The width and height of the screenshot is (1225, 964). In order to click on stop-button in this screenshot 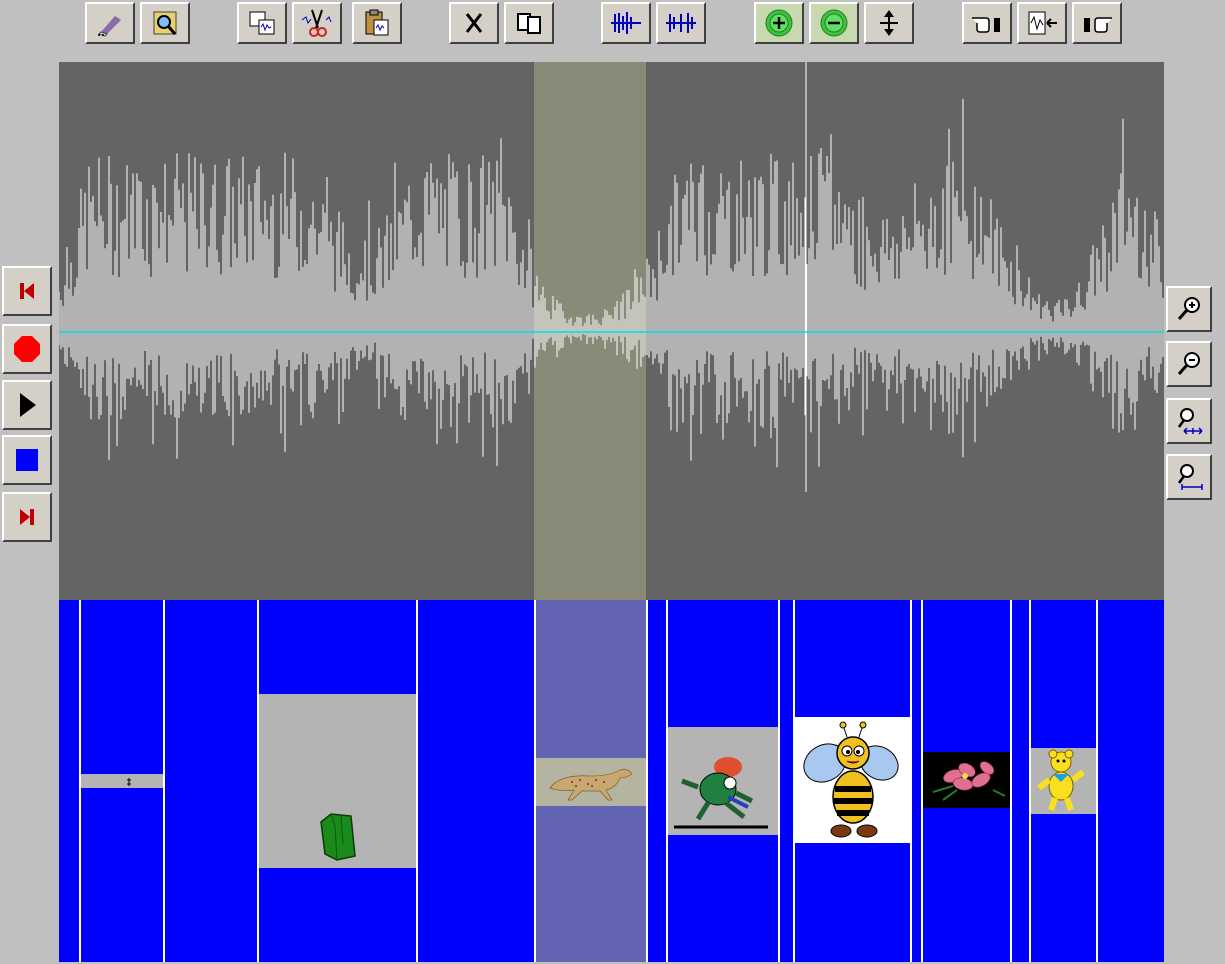, I will do `click(27, 460)`.